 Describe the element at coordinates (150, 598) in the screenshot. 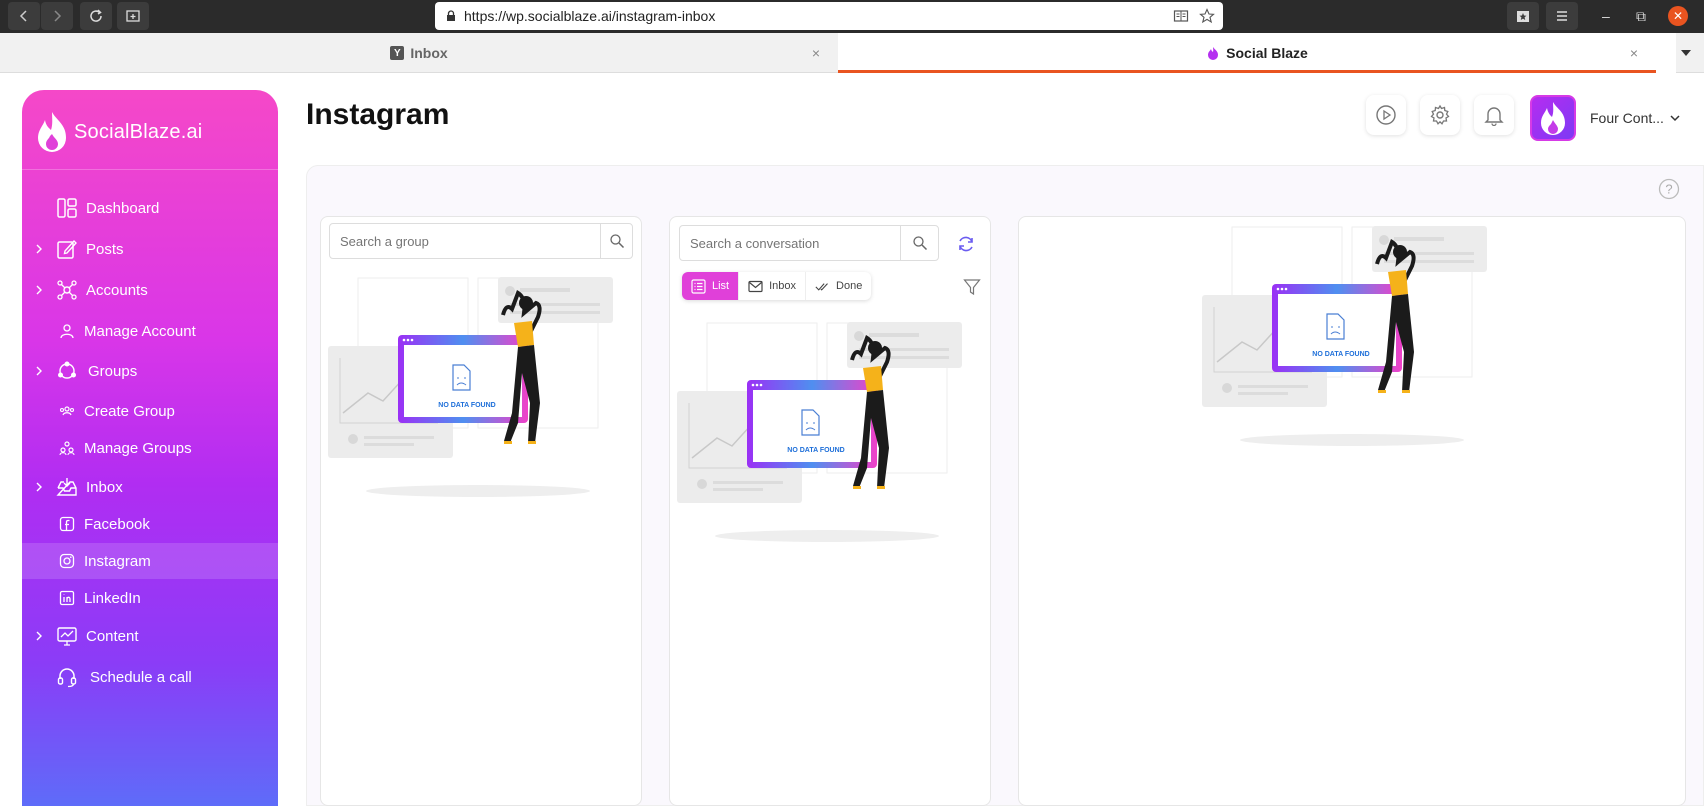

I see `sidebar-item-linkedin: LinkedIn` at that location.